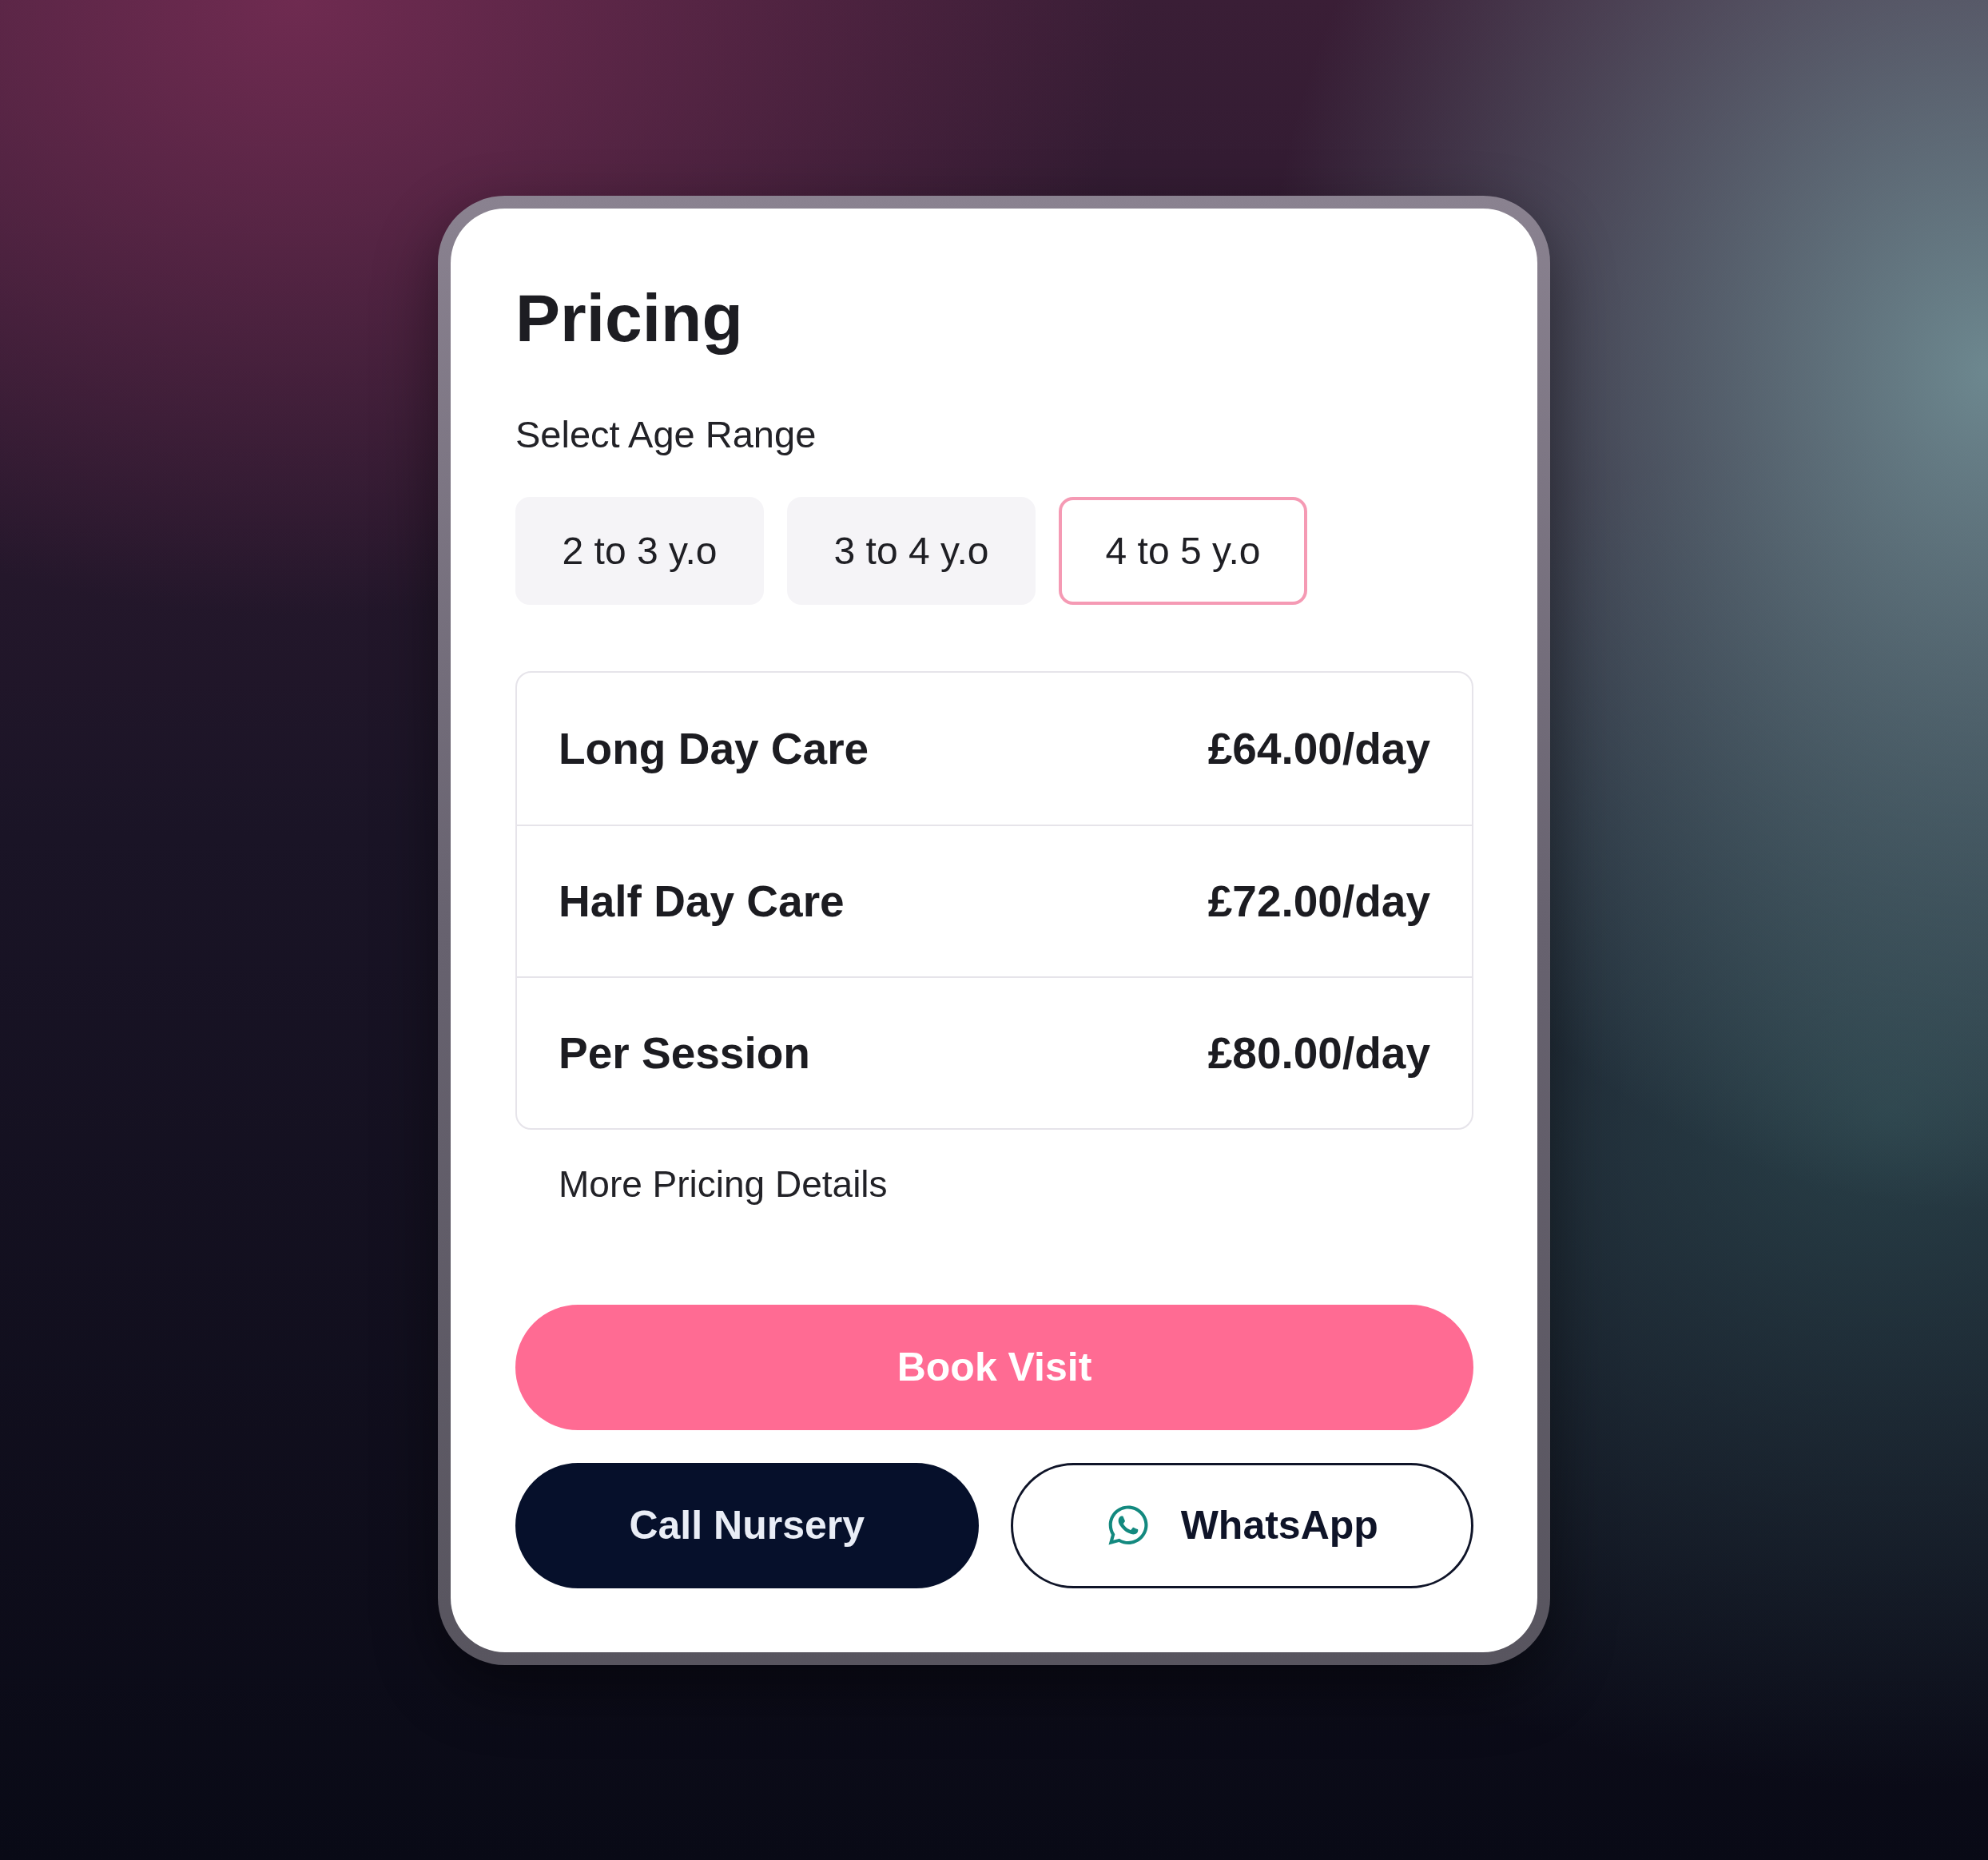 Image resolution: width=1988 pixels, height=1860 pixels. Describe the element at coordinates (1241, 1525) in the screenshot. I see `chat-button: WhatsApp` at that location.